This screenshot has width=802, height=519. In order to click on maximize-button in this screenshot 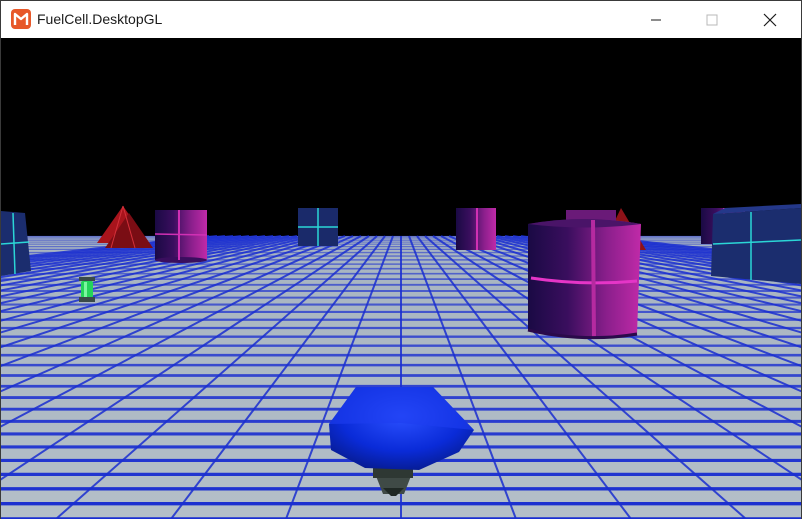, I will do `click(712, 19)`.